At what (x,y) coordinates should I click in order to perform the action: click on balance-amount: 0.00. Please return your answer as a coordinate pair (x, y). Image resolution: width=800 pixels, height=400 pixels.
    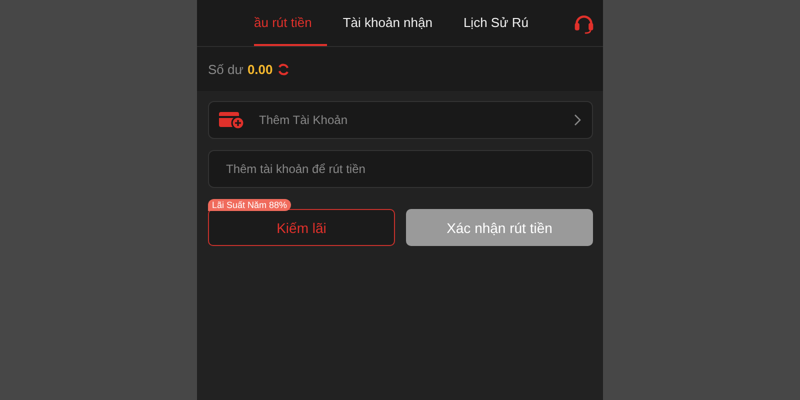
    Looking at the image, I should click on (260, 69).